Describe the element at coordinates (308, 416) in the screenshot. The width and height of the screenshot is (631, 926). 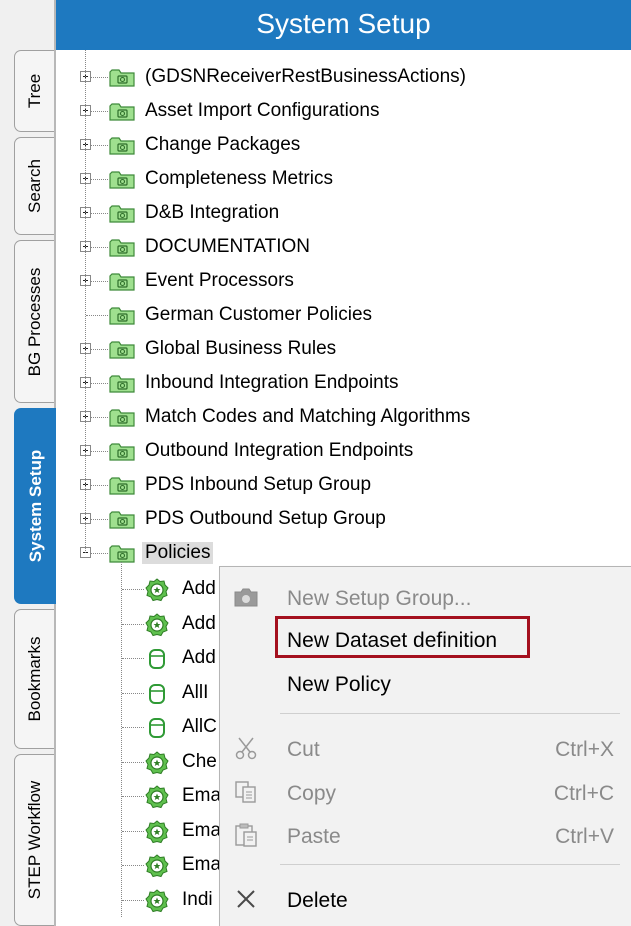
I see `tree-node-label: Match Codes and Matching Algorithms` at that location.